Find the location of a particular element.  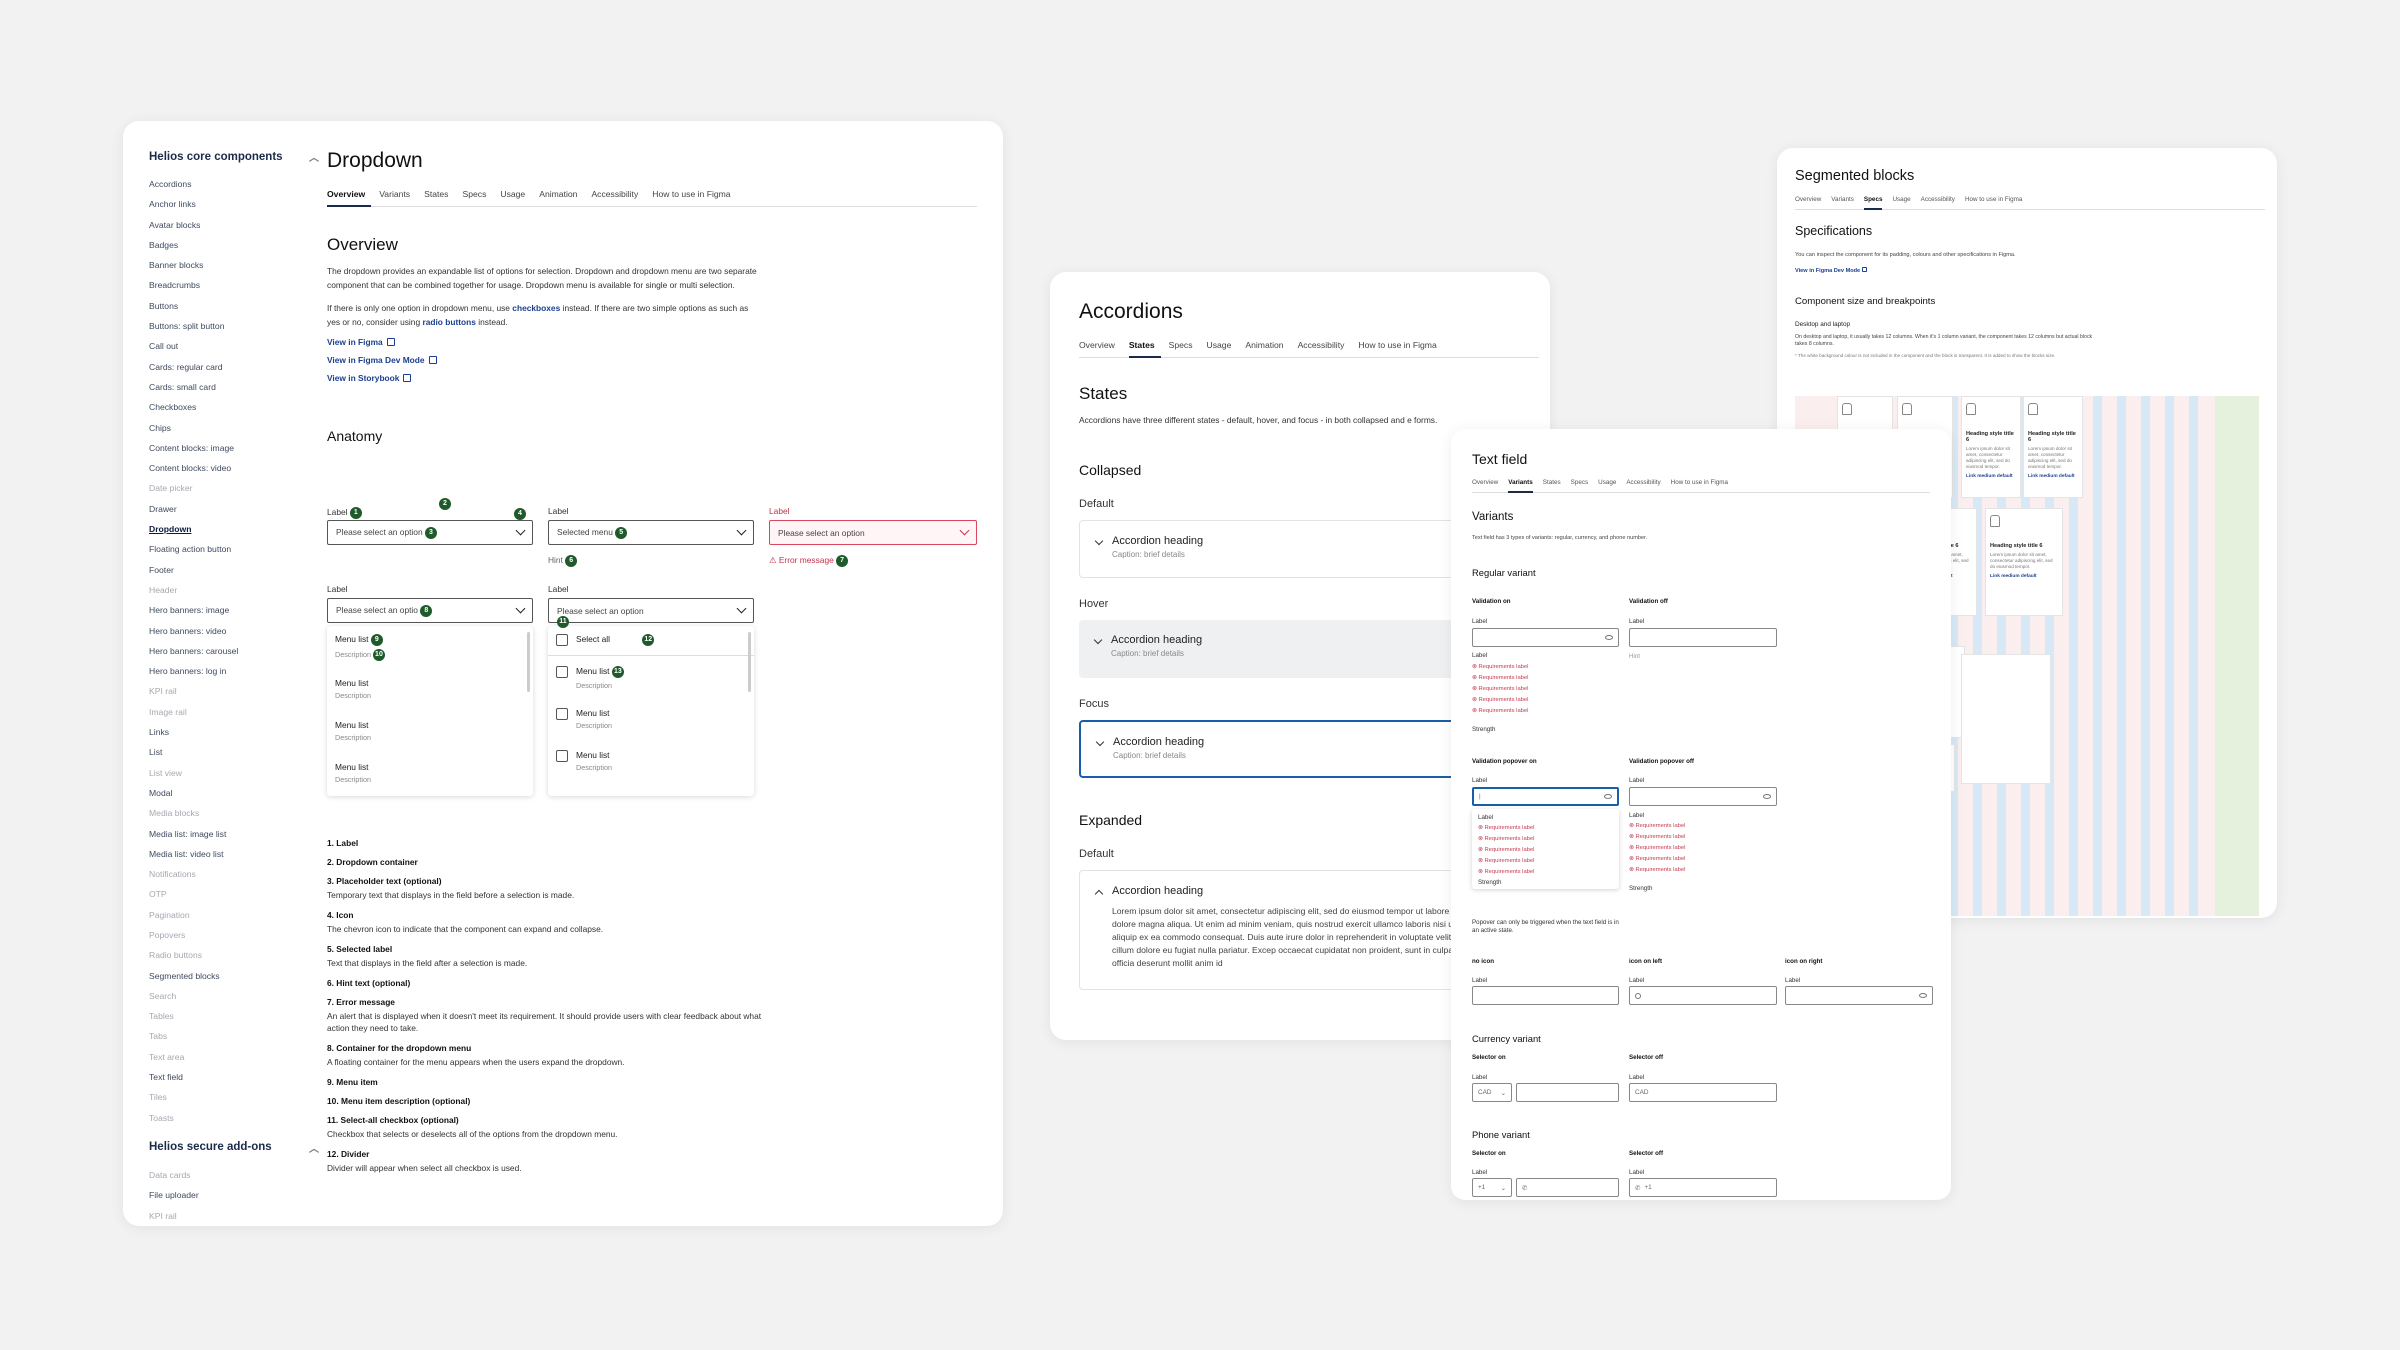

accordion-focus: Accordion heading Caption: brief details is located at coordinates (1289, 748).